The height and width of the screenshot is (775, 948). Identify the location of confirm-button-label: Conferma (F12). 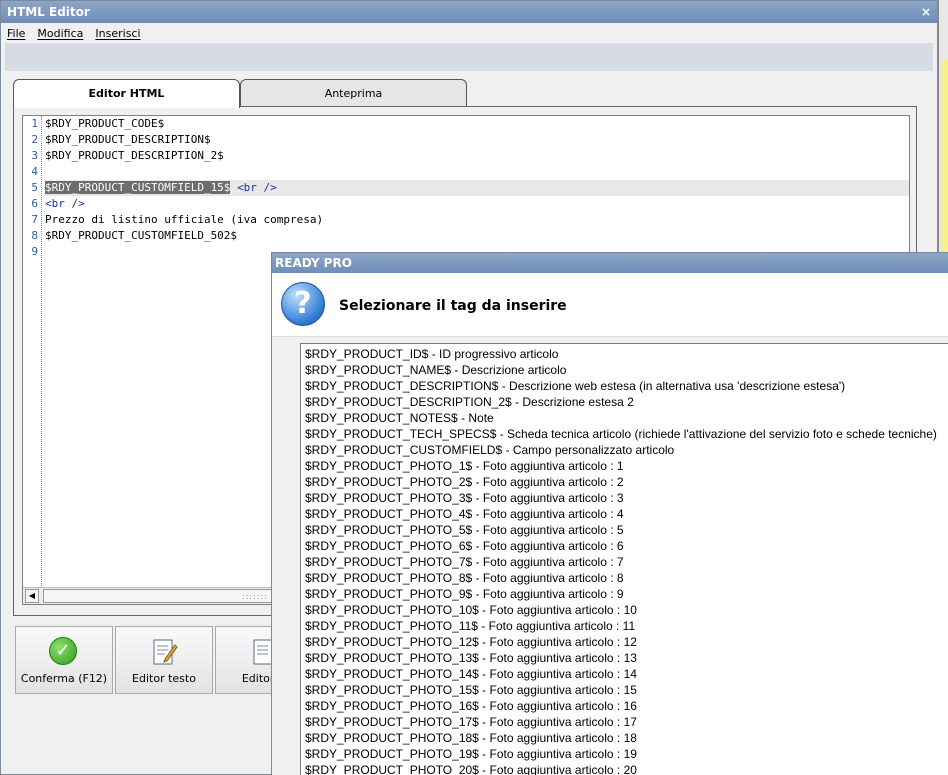
(64, 678).